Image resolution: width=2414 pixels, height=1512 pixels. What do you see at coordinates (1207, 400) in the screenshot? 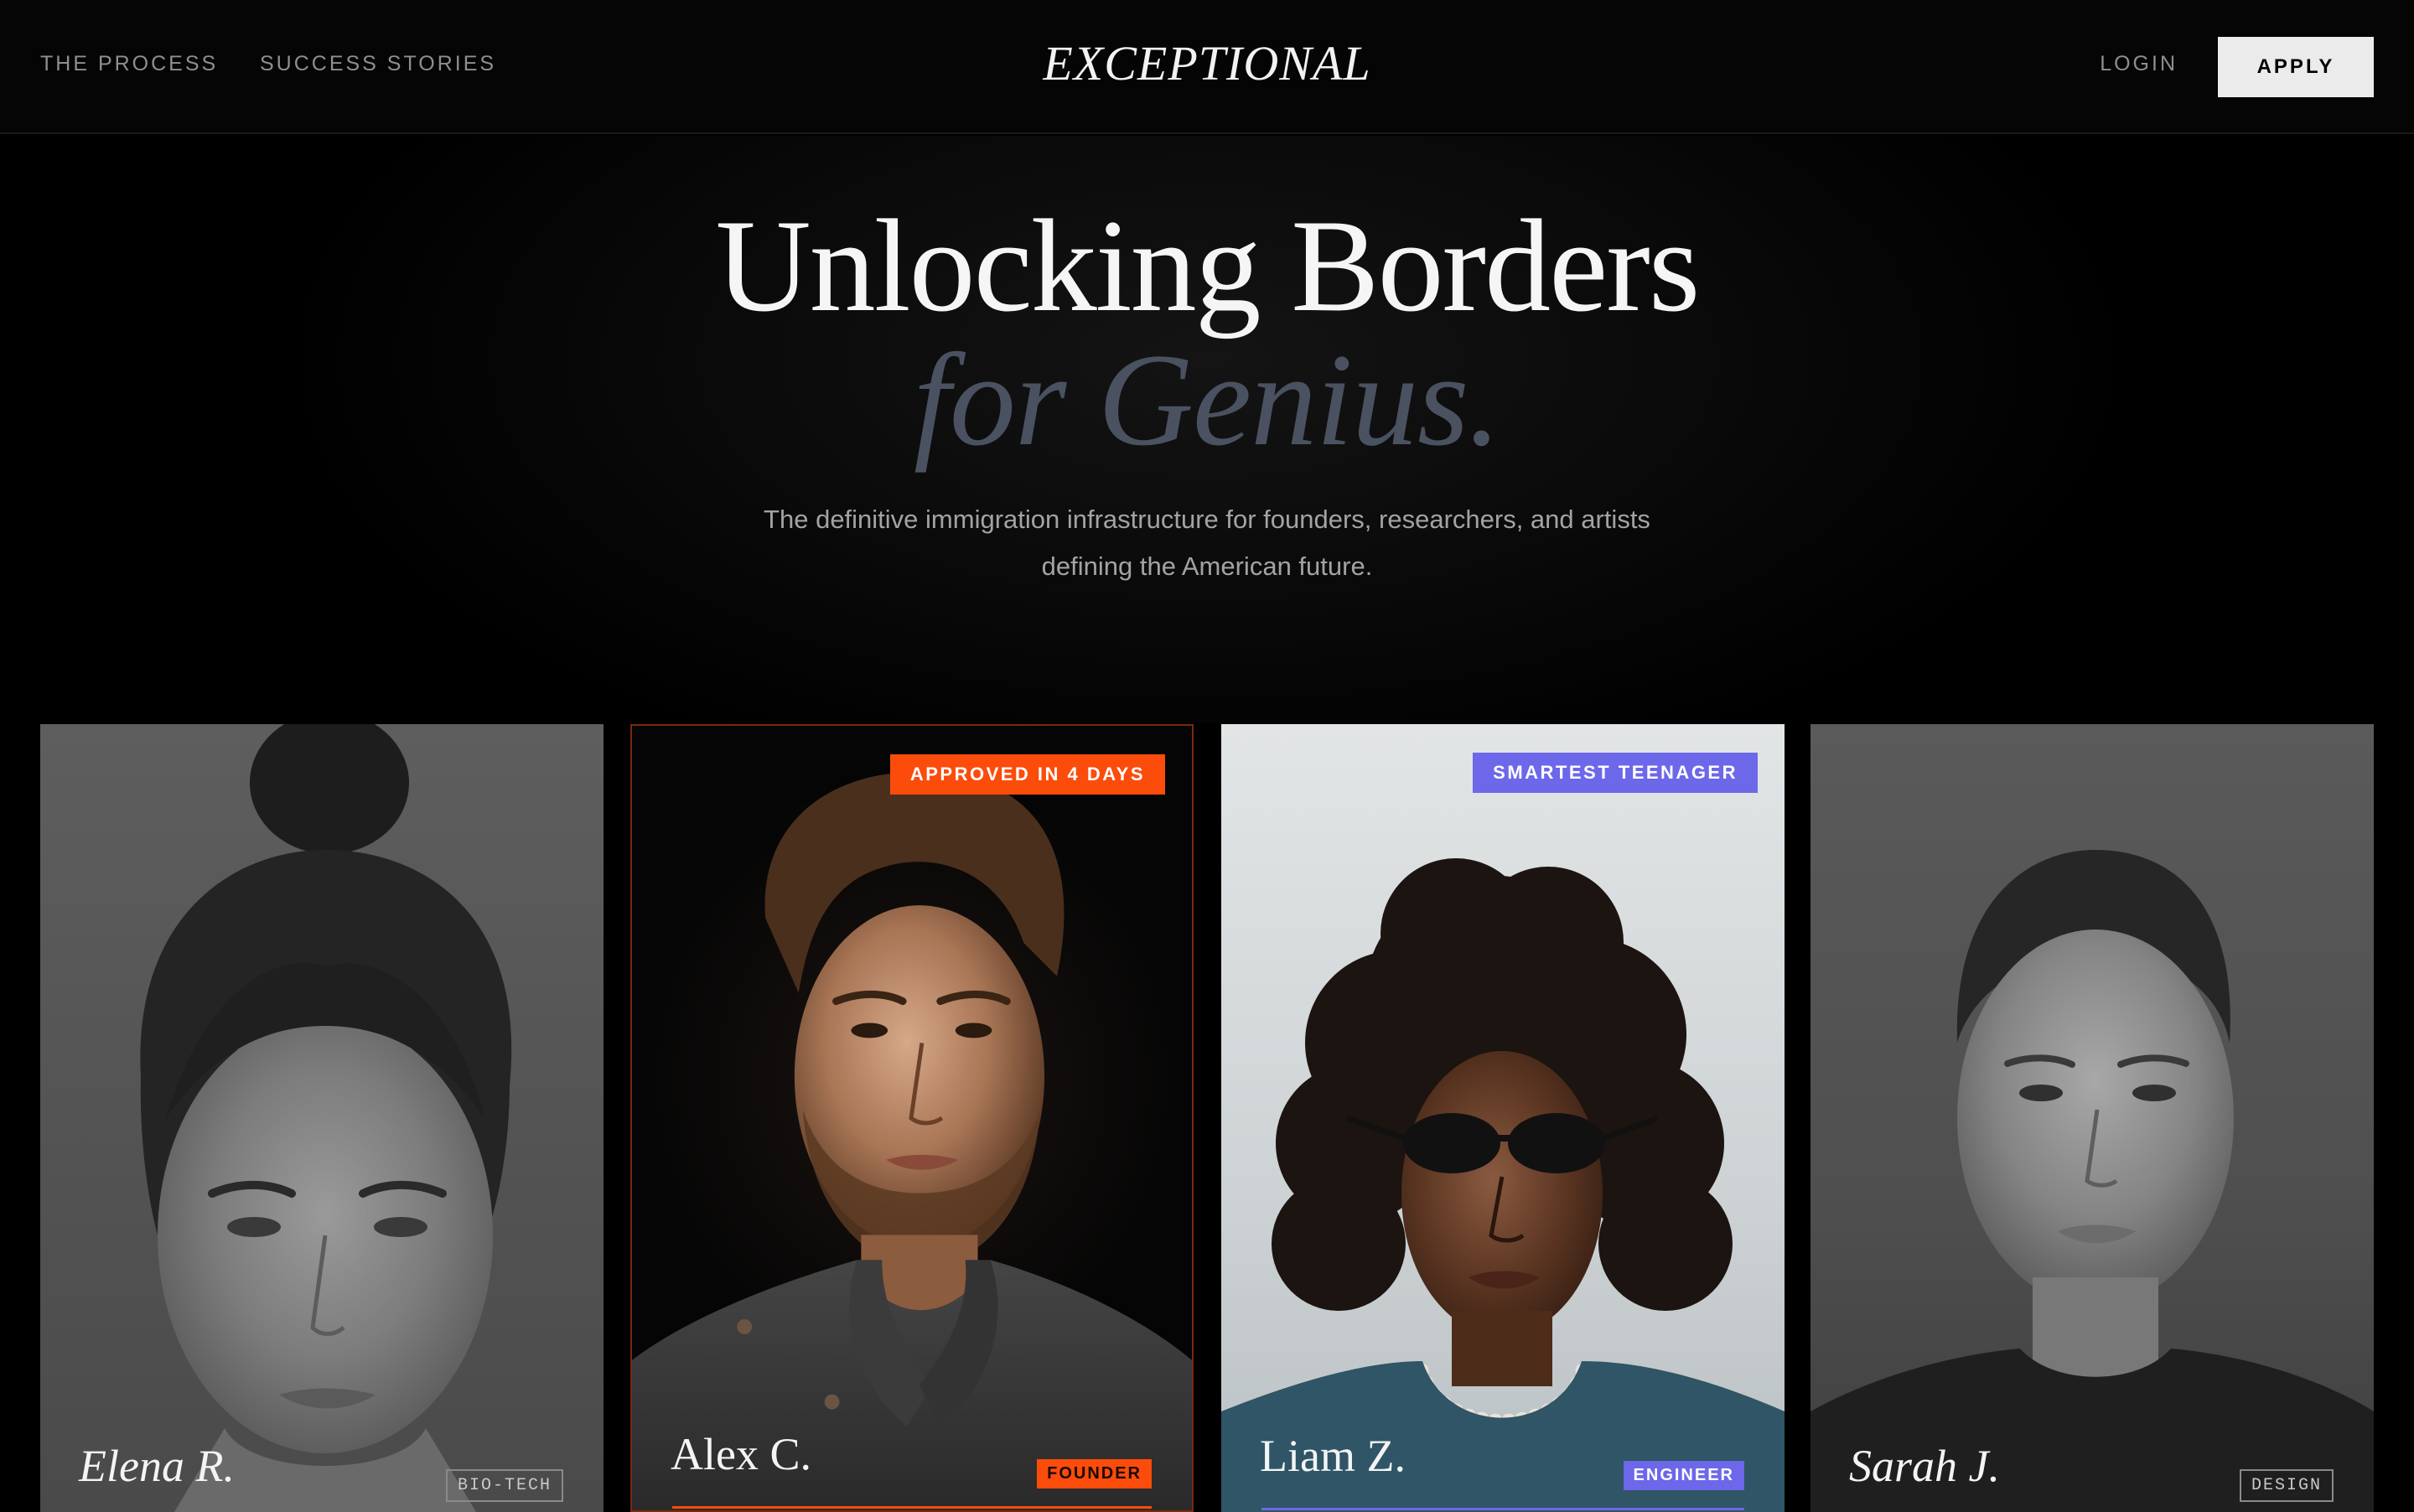
I see `hero-title-italic: for Genius.` at bounding box center [1207, 400].